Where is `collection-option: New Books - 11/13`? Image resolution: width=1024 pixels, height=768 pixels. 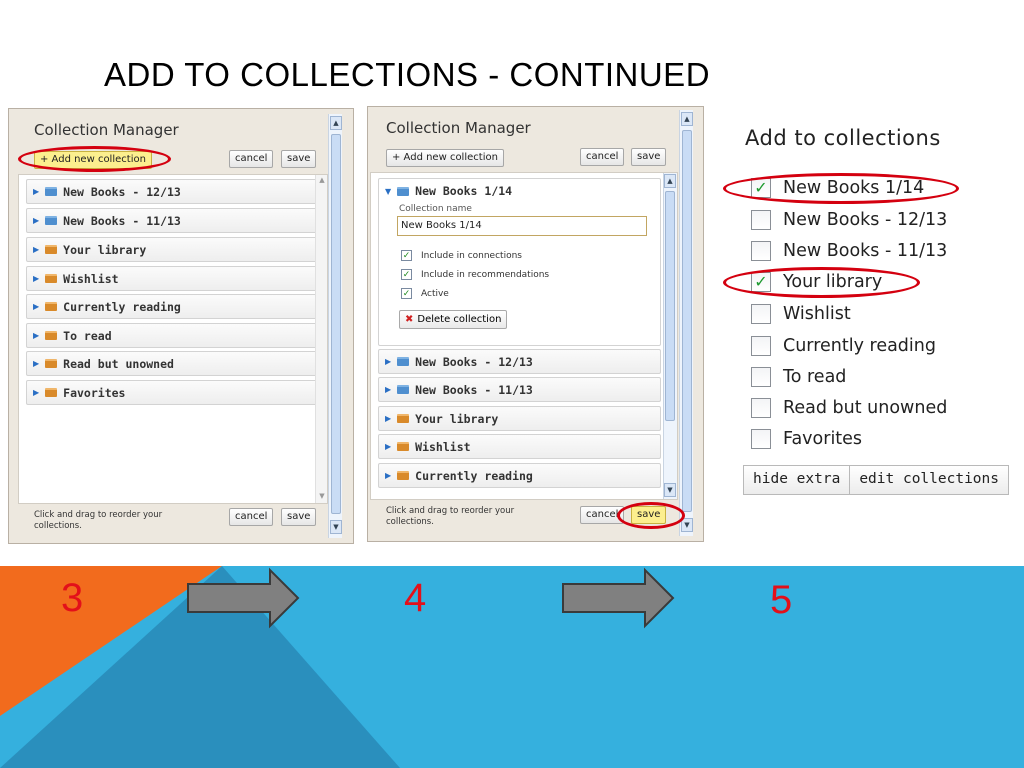 collection-option: New Books - 11/13 is located at coordinates (849, 251).